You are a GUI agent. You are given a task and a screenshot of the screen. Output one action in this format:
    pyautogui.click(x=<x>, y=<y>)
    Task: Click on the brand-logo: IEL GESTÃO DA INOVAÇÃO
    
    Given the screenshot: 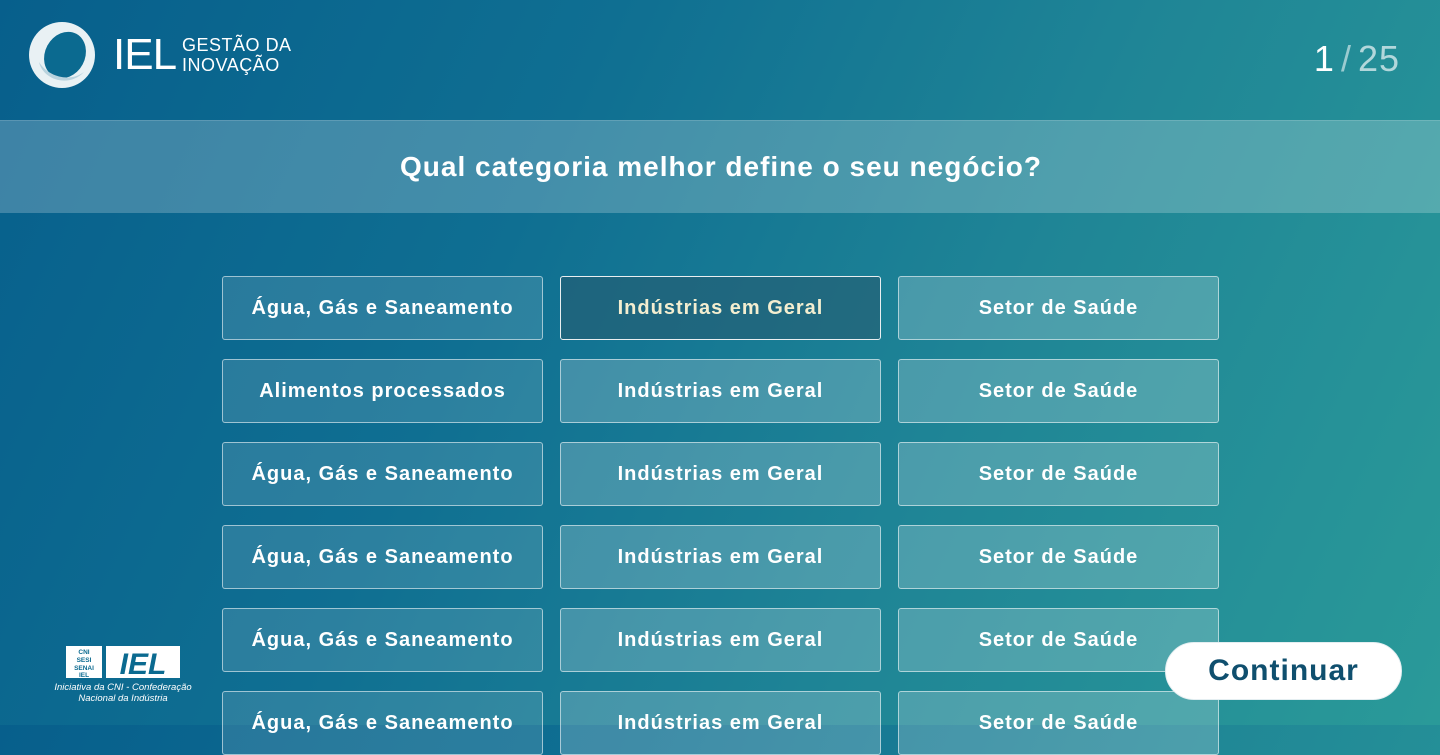 What is the action you would take?
    pyautogui.click(x=160, y=55)
    